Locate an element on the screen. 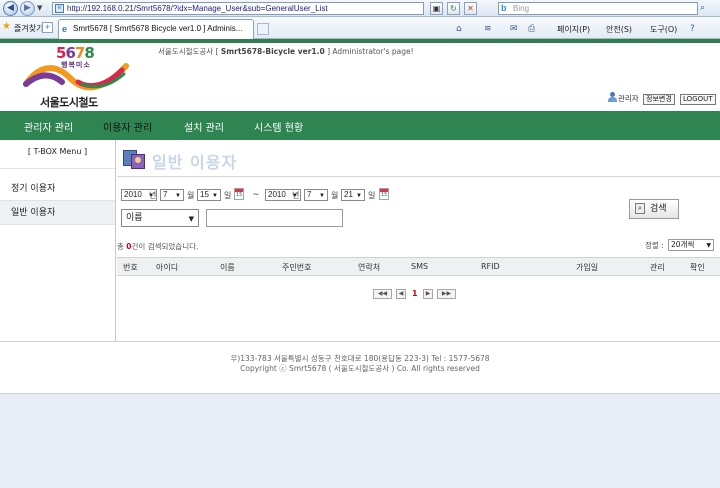  current-page: 1 is located at coordinates (415, 293).